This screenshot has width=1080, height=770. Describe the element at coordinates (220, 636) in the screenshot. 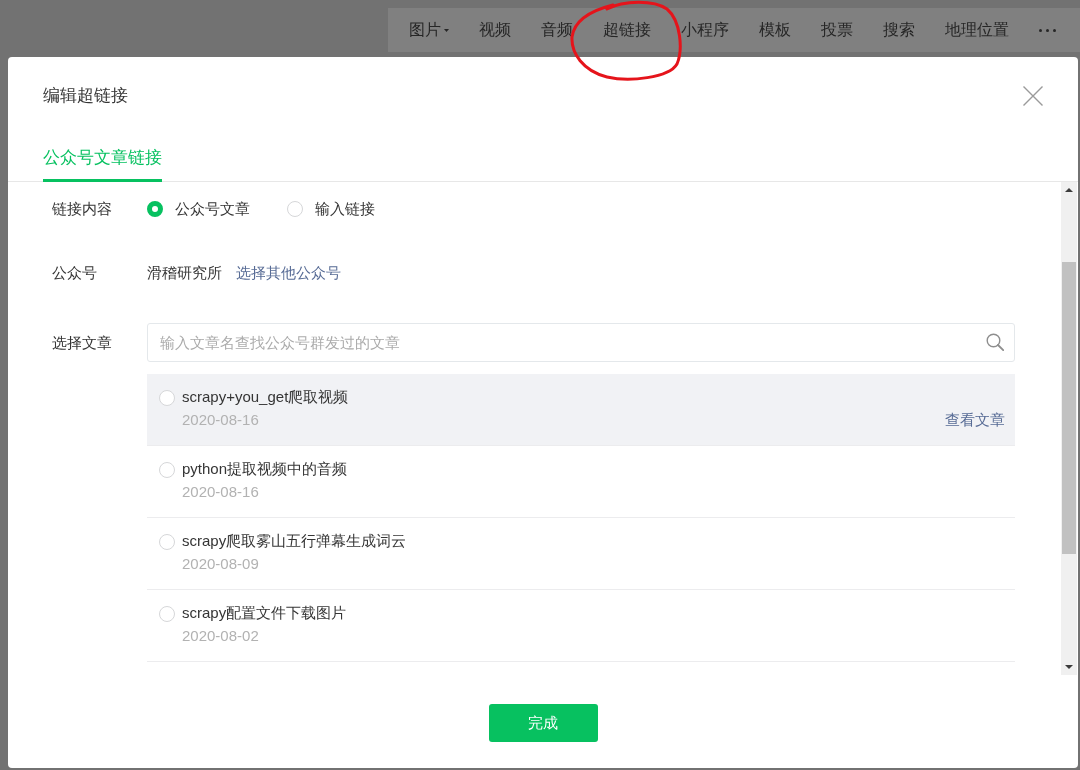

I see `article-date: 2020-08-02` at that location.